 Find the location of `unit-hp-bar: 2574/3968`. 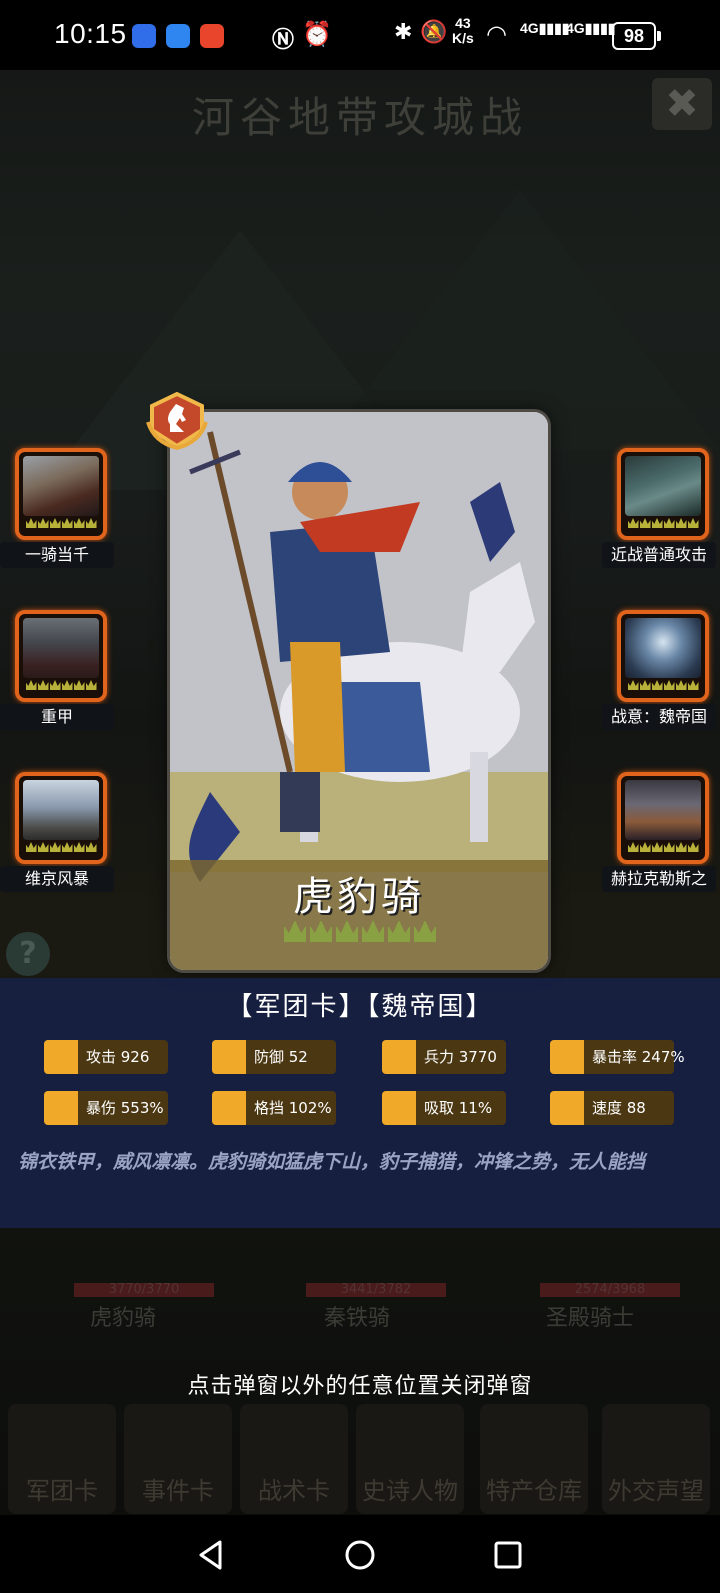

unit-hp-bar: 2574/3968 is located at coordinates (610, 1290).